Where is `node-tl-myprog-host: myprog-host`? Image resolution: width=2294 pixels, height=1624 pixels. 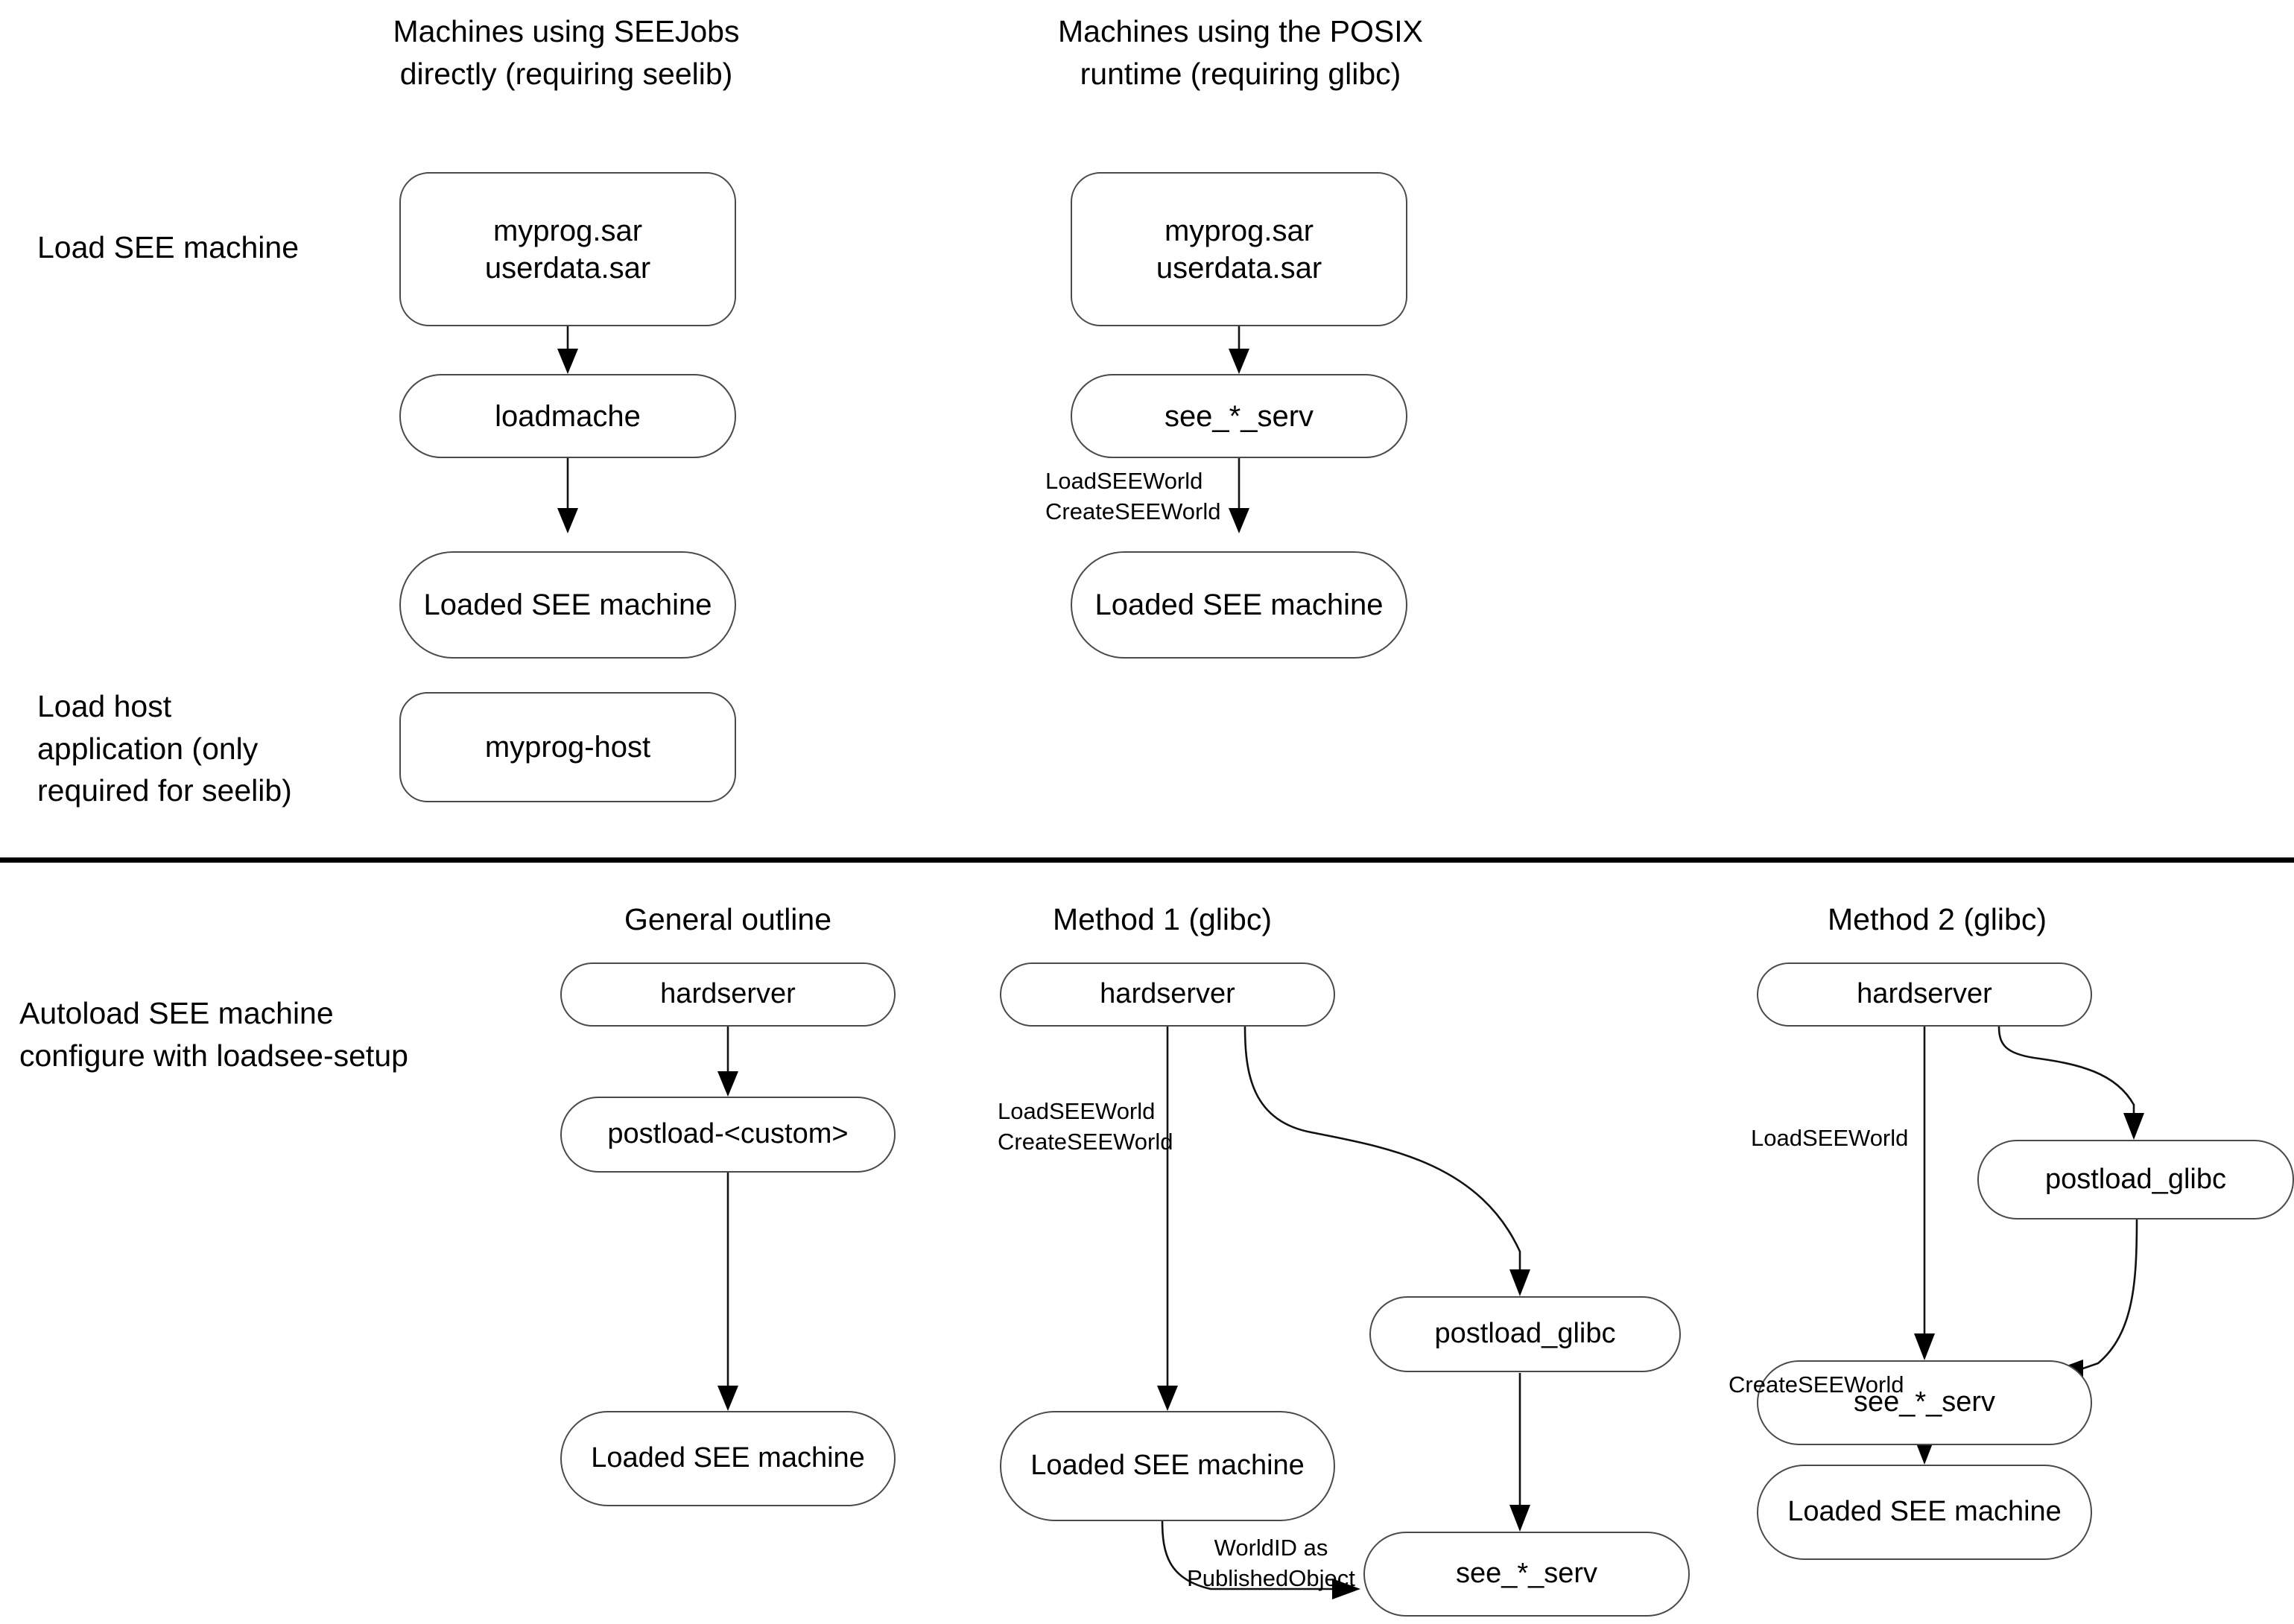
node-tl-myprog-host: myprog-host is located at coordinates (567, 747).